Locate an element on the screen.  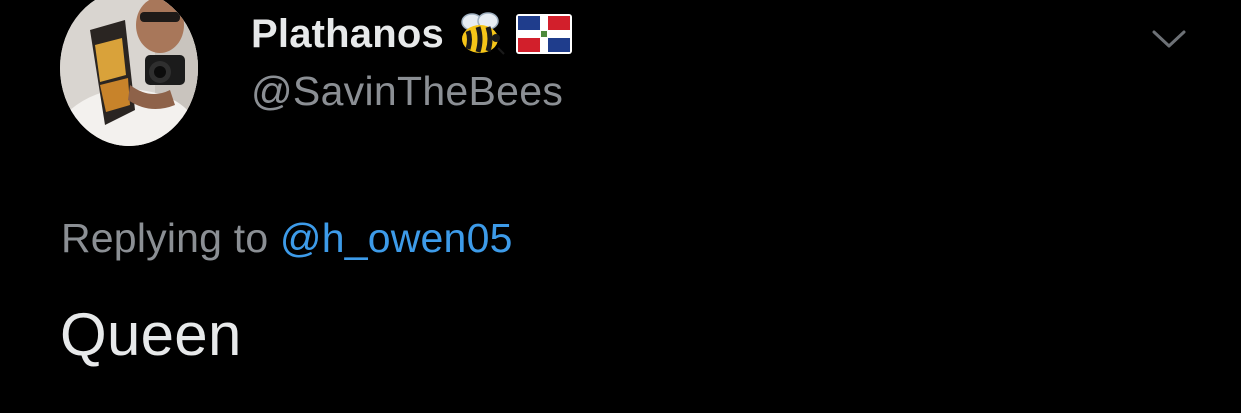
avatar is located at coordinates (129, 73).